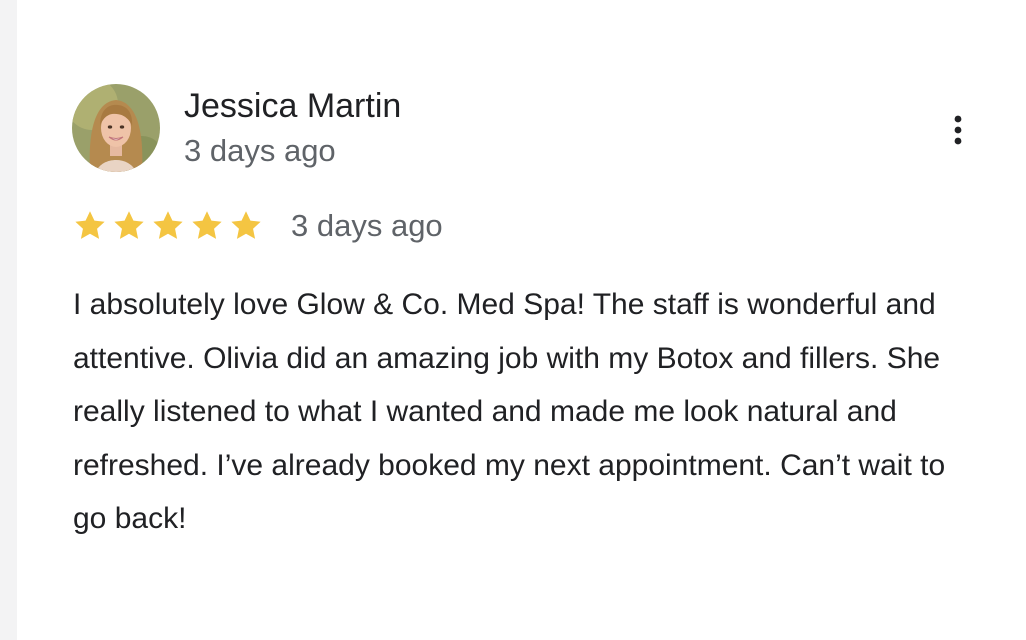 The width and height of the screenshot is (1026, 640). I want to click on reviewer-time: 3 days ago, so click(260, 150).